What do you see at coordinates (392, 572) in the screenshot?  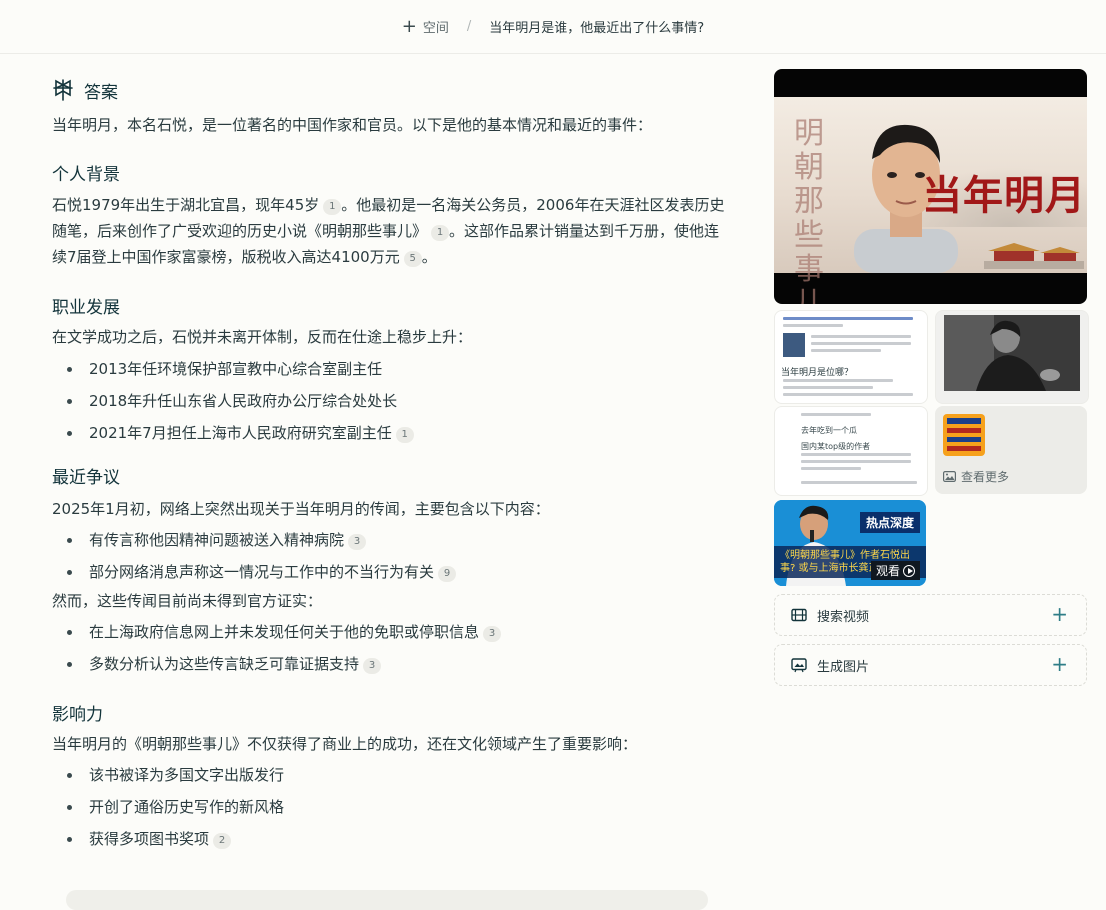 I see `list-item: 部分网络消息声称这一情况与工作中的不当行为有关 9` at bounding box center [392, 572].